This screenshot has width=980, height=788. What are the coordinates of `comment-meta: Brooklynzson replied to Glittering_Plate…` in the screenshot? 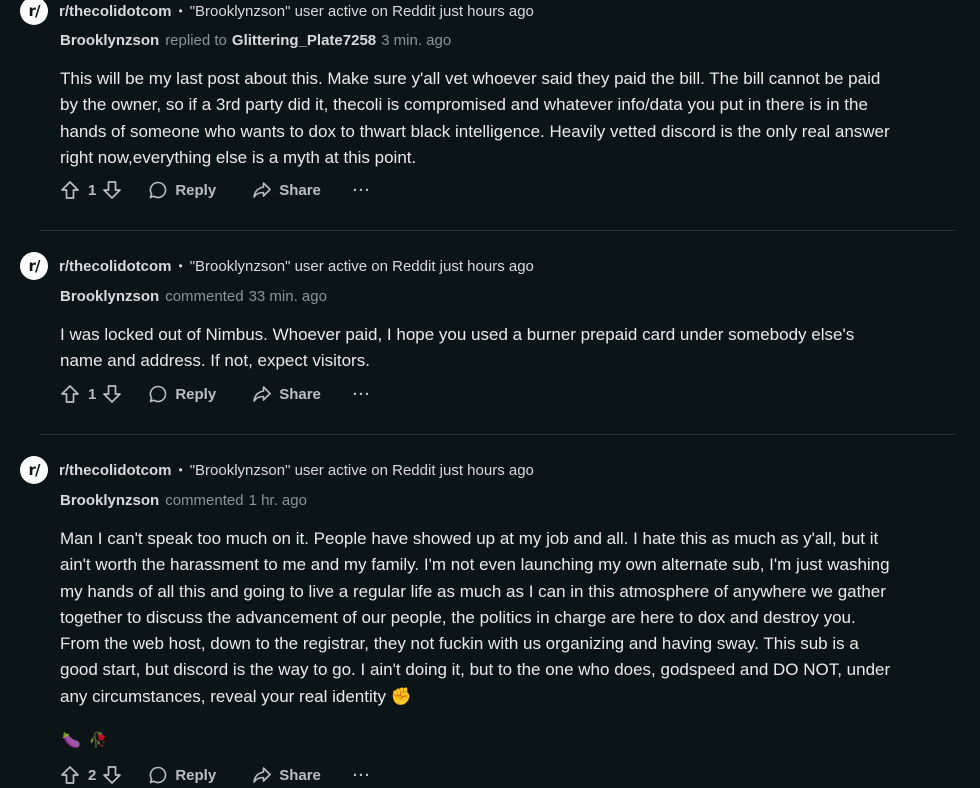 It's located at (255, 40).